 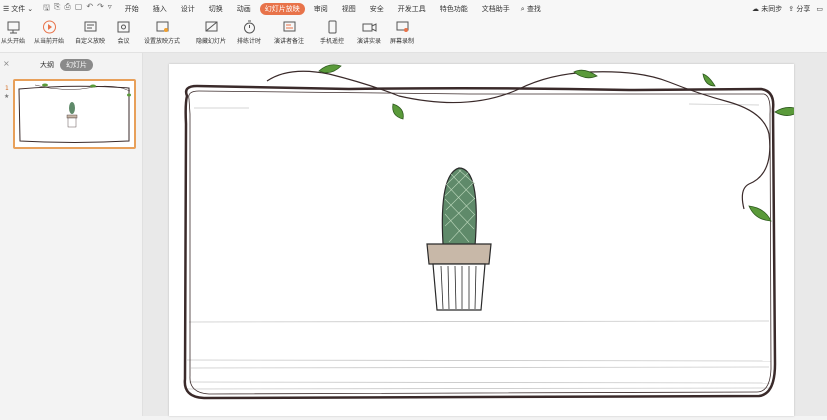 I want to click on timer-icon, so click(x=249, y=27).